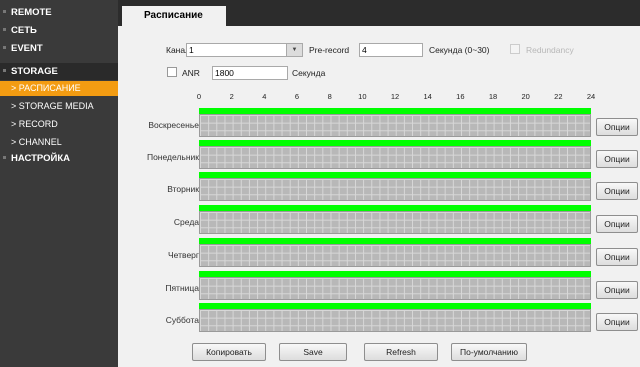 This screenshot has height=367, width=640. I want to click on default-button: По-умолчанию, so click(489, 352).